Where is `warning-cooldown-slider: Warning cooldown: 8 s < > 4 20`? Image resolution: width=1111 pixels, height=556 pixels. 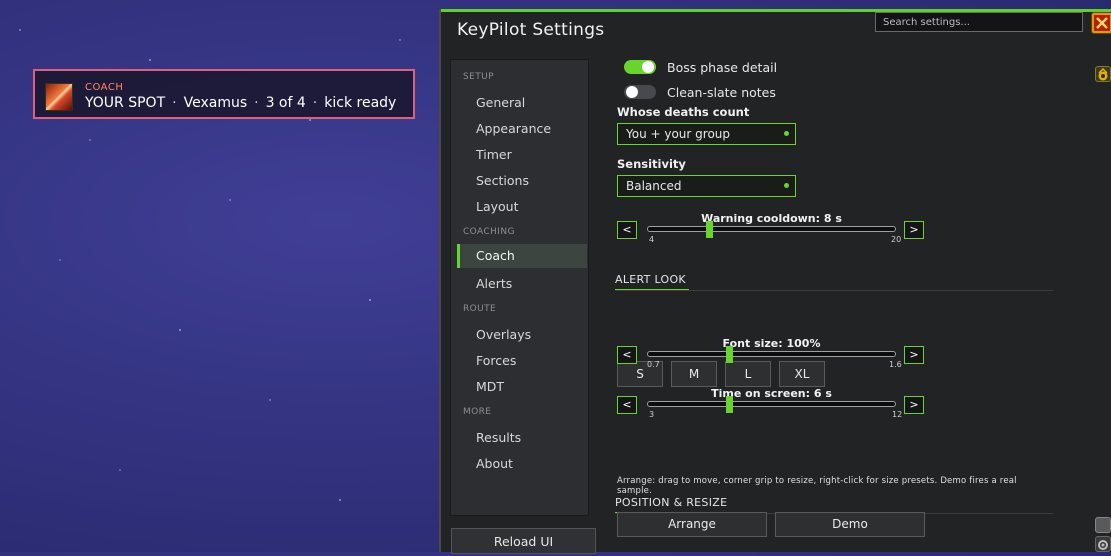 warning-cooldown-slider: Warning cooldown: 8 s < > 4 20 is located at coordinates (770, 236).